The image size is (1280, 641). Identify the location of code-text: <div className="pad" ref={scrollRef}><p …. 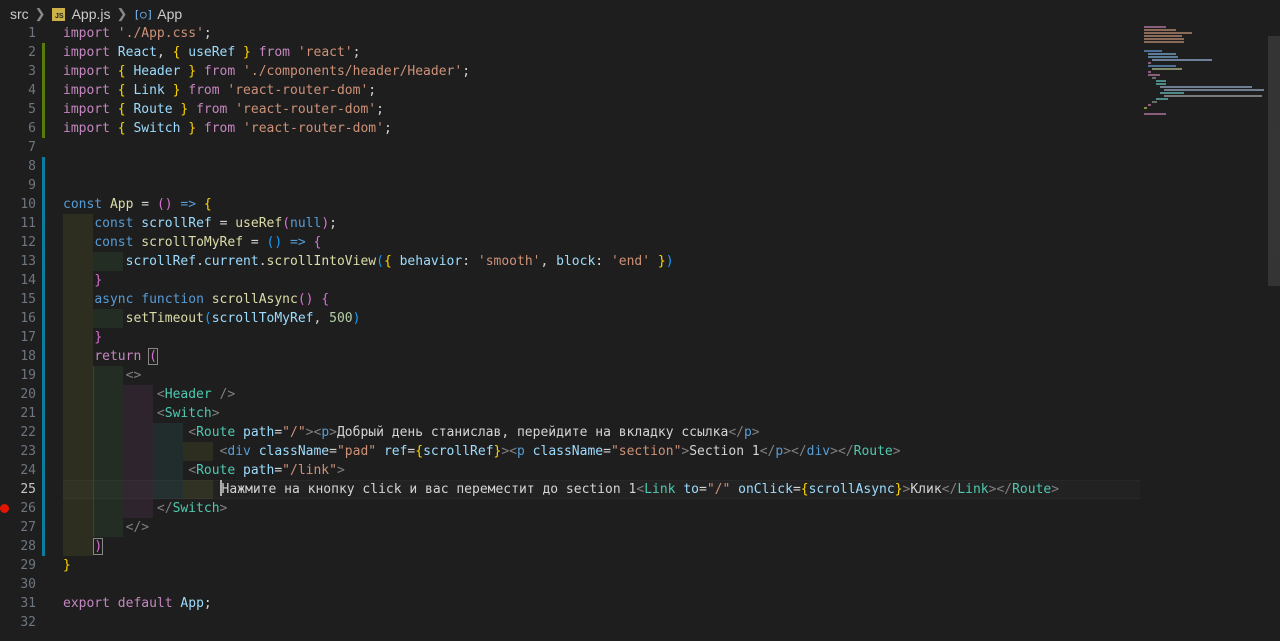
(482, 451).